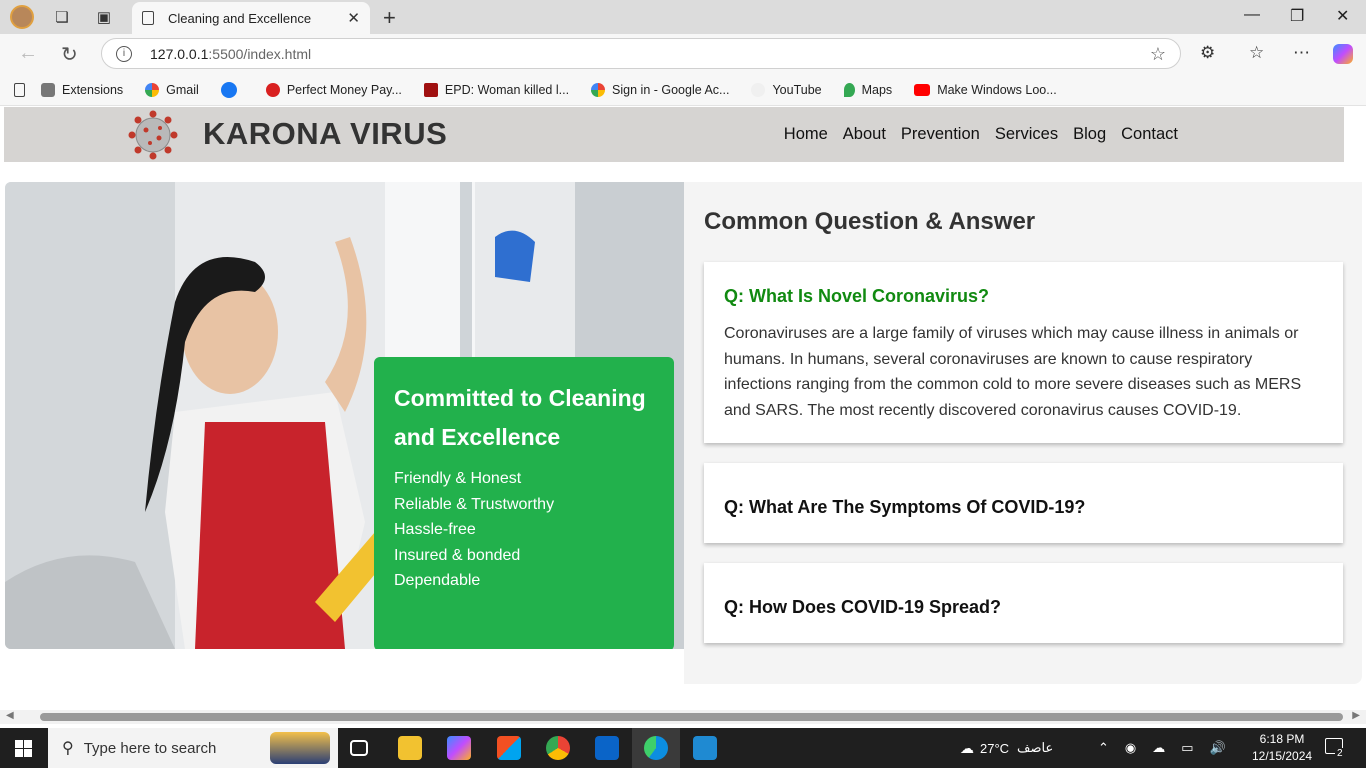  What do you see at coordinates (1023, 296) in the screenshot?
I see `faq-question: Q: What Is Novel Coronavirus?` at bounding box center [1023, 296].